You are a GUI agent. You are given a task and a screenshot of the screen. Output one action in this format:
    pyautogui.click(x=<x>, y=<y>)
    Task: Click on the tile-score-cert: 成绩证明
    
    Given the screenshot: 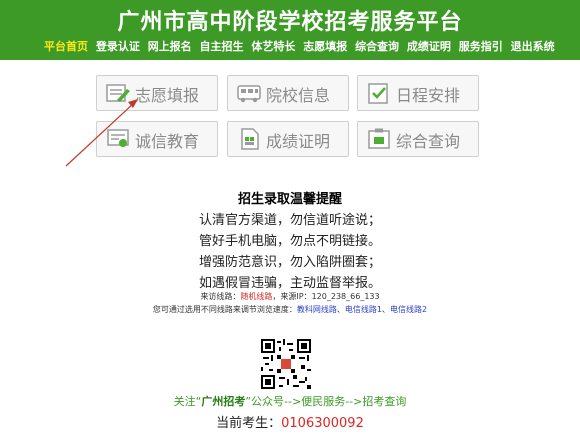 What is the action you would take?
    pyautogui.click(x=288, y=139)
    